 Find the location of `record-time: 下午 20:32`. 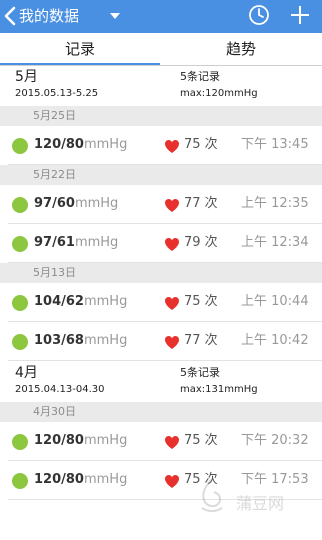

record-time: 下午 20:32 is located at coordinates (275, 440).